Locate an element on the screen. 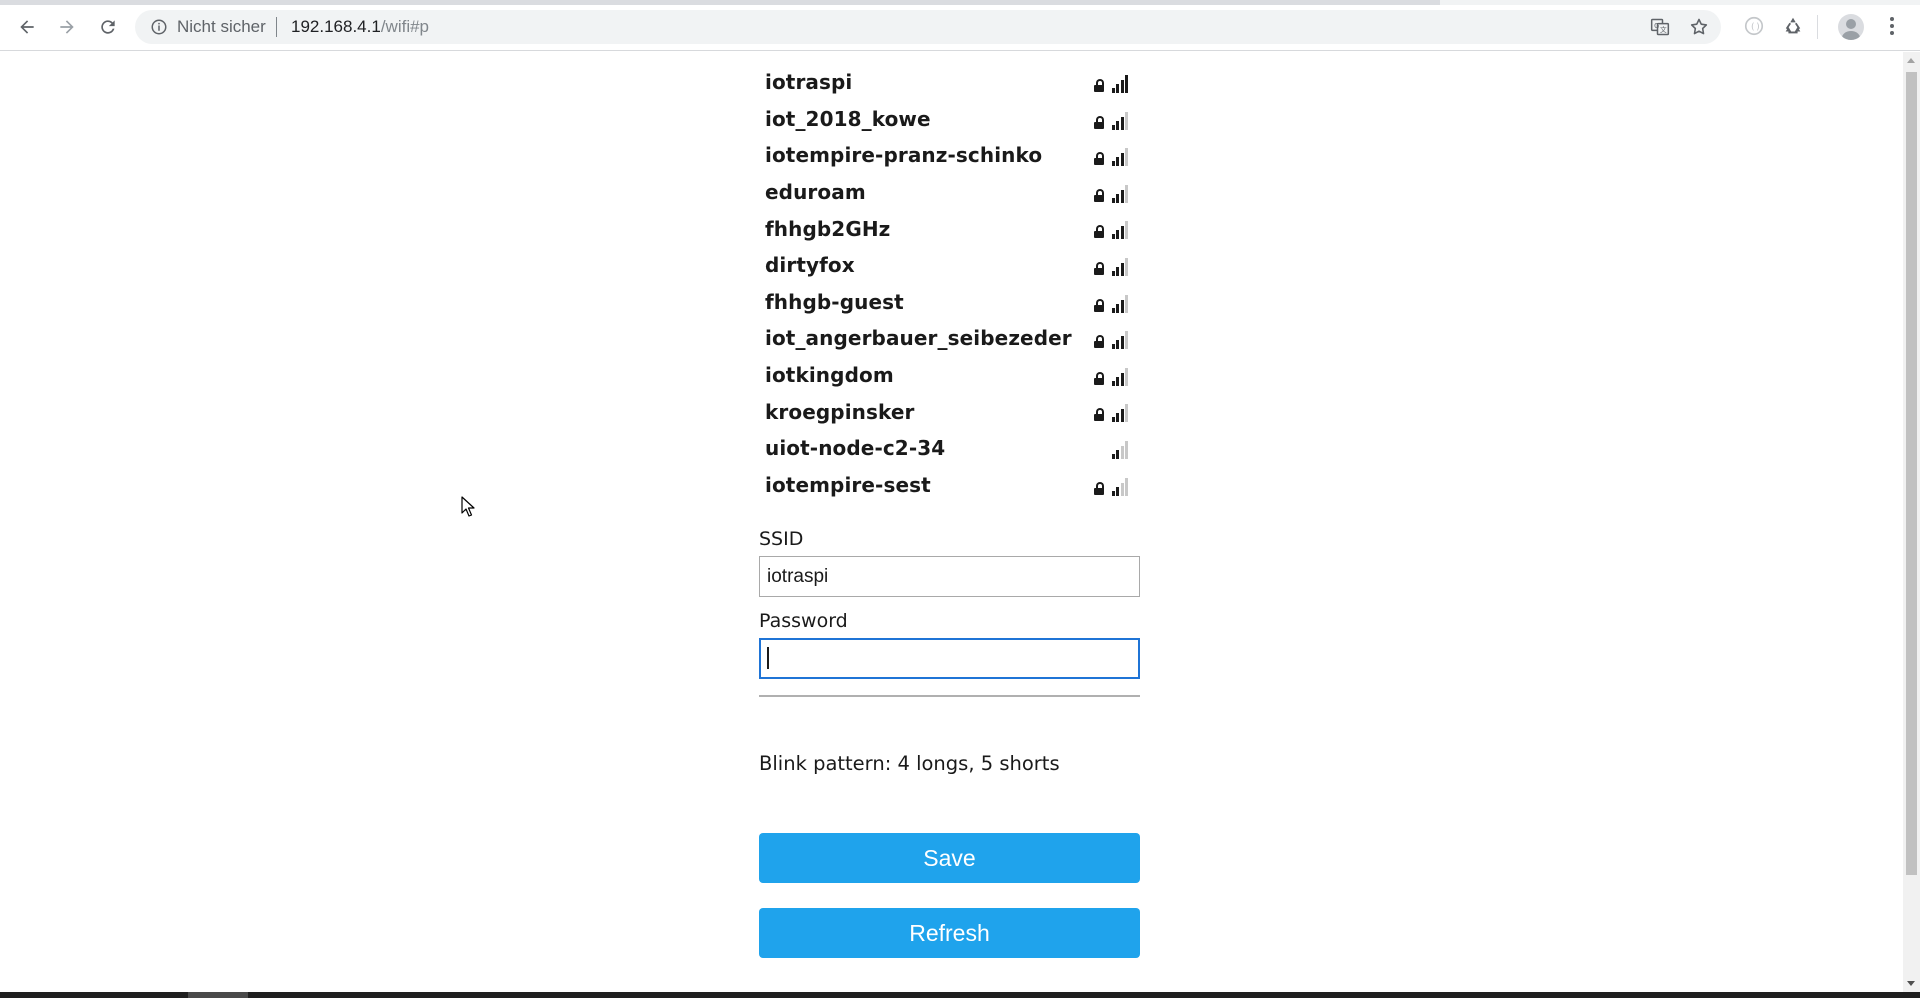 This screenshot has width=1920, height=998. network-item: iot_angerbauer_seibezeder is located at coordinates (949, 338).